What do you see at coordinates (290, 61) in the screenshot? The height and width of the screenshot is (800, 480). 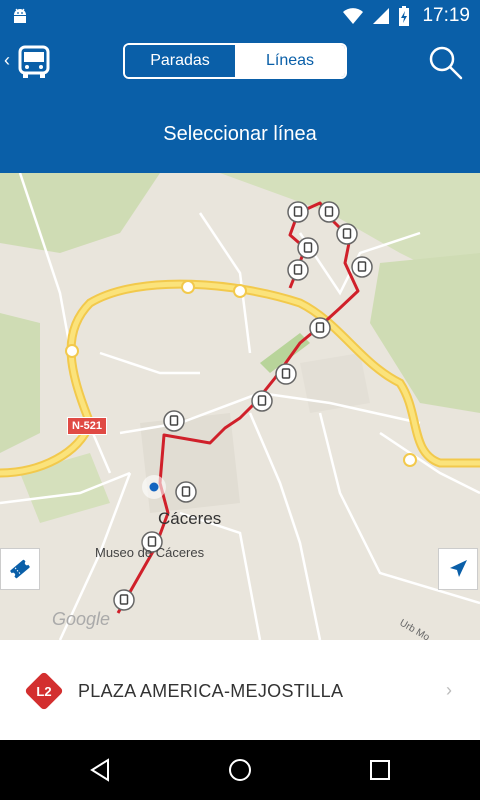 I see `tab-lineas: Líneas` at bounding box center [290, 61].